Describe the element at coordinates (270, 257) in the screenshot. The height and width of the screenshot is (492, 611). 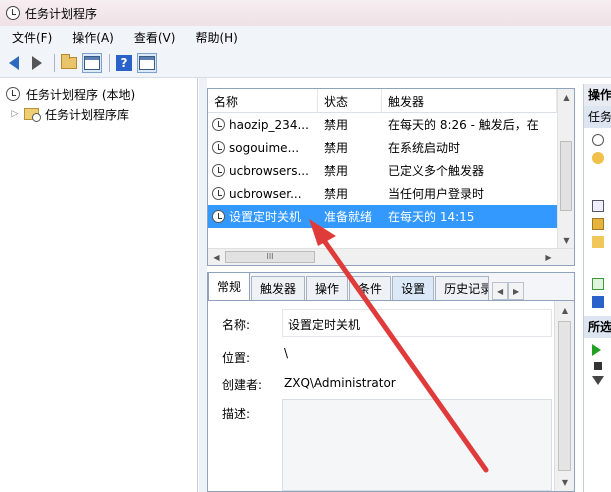
I see `scroll-thumb: III` at that location.